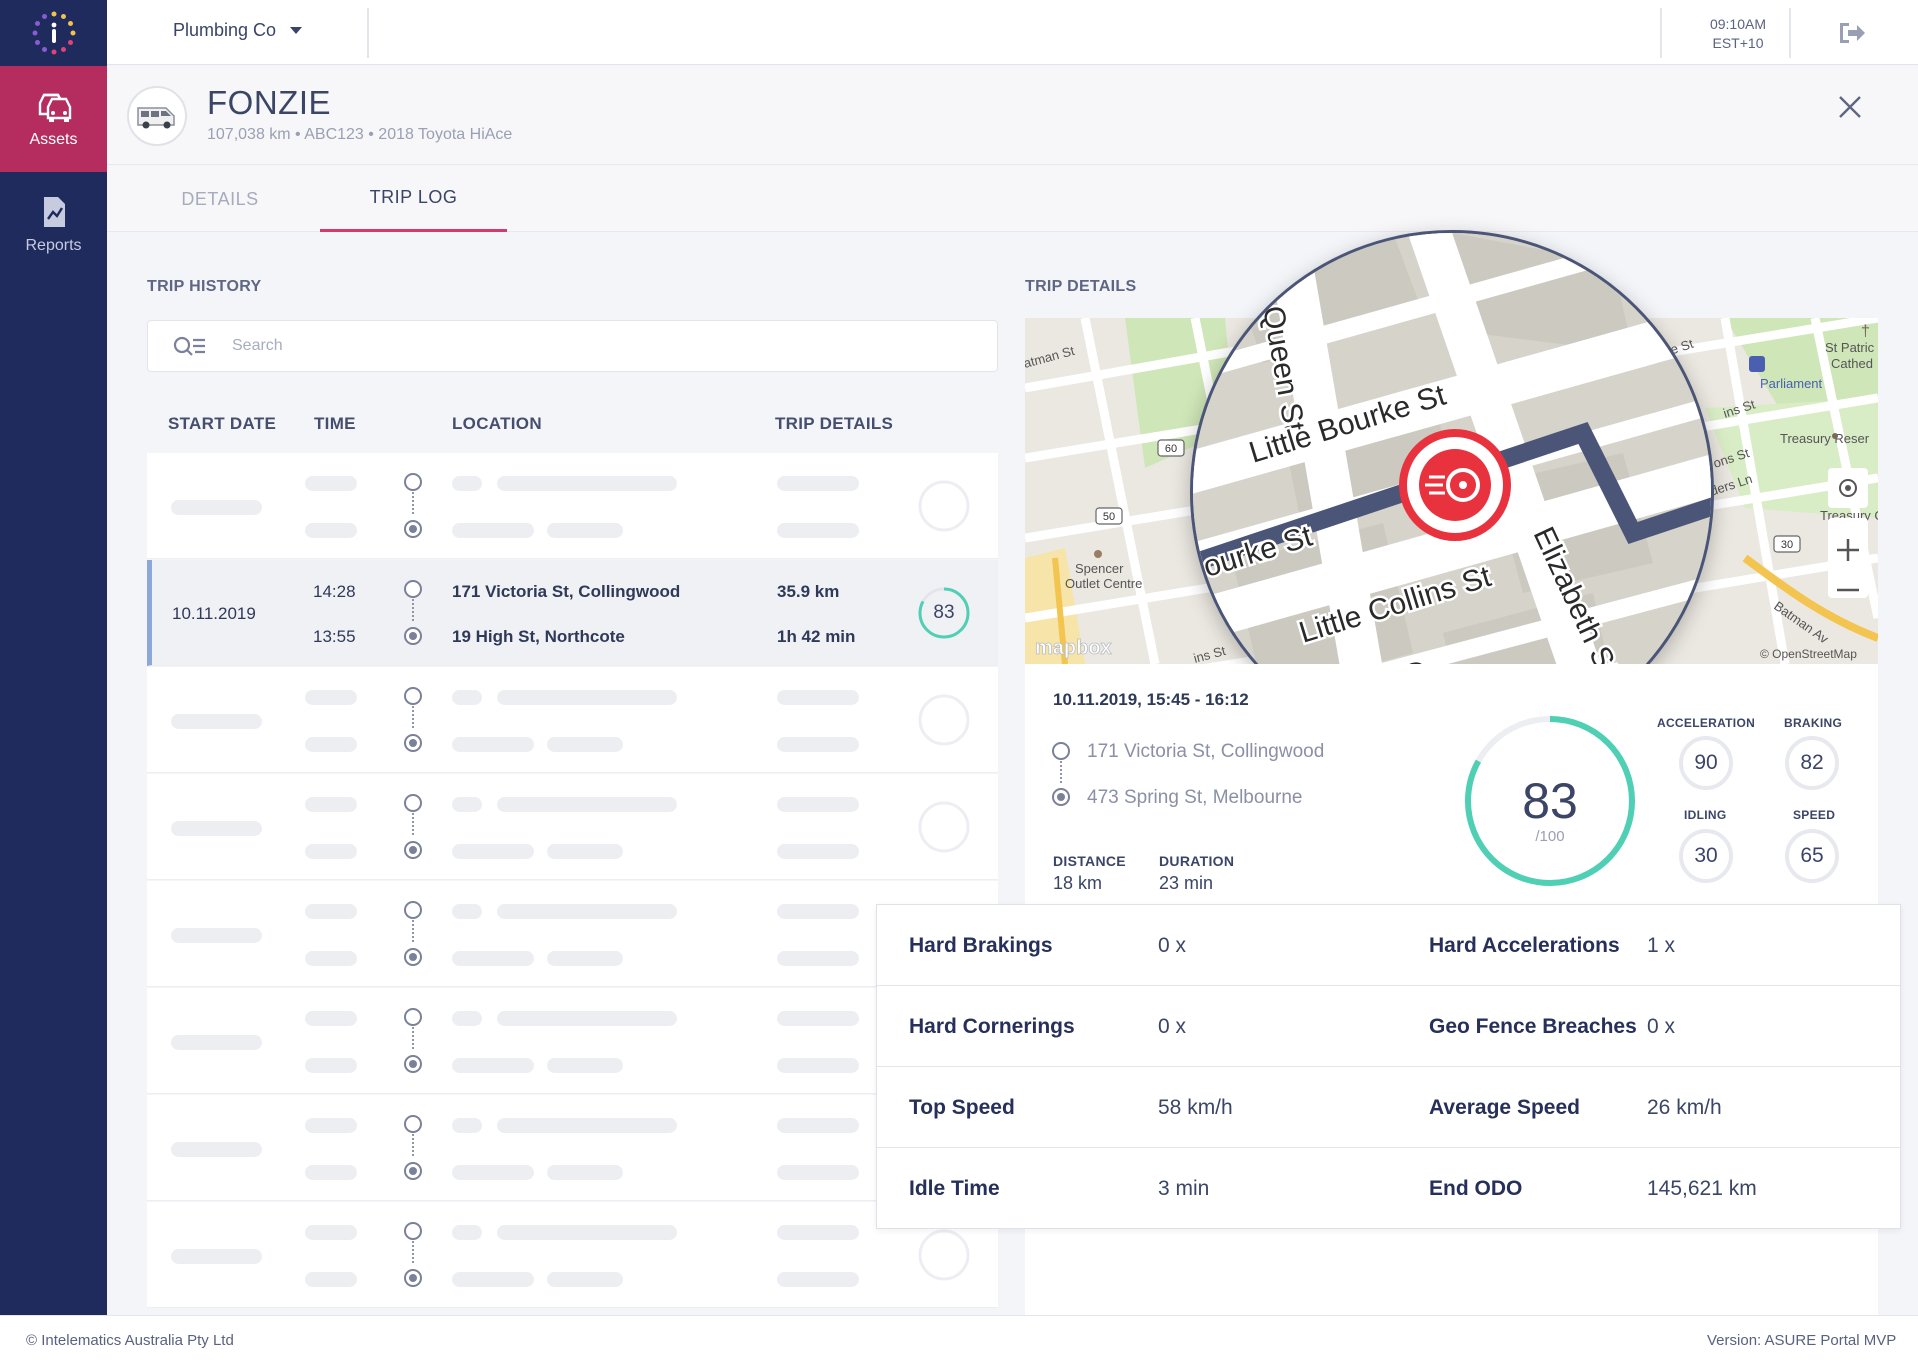 The width and height of the screenshot is (1918, 1364). Describe the element at coordinates (1533, 1026) in the screenshot. I see `stat-label: Geo Fence Breaches` at that location.